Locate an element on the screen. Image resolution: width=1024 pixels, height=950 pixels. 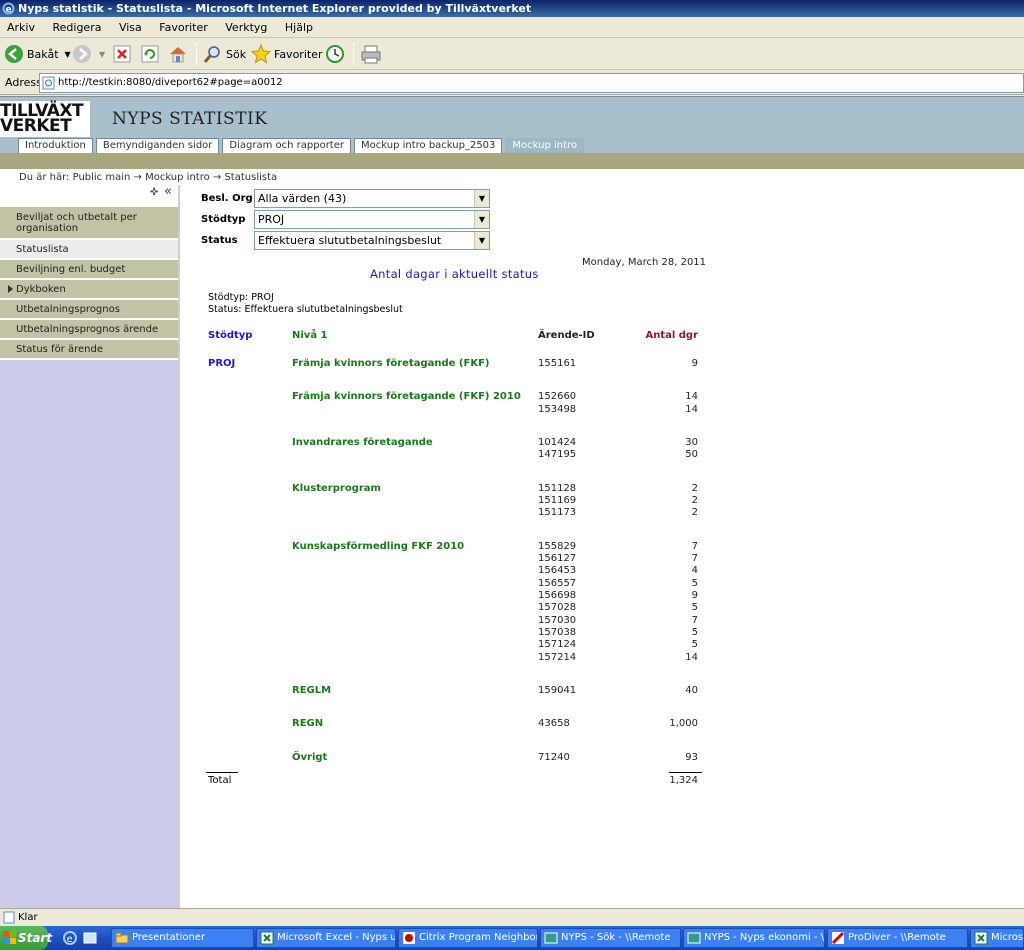
report-antal-dagar: 5 is located at coordinates (694, 645).